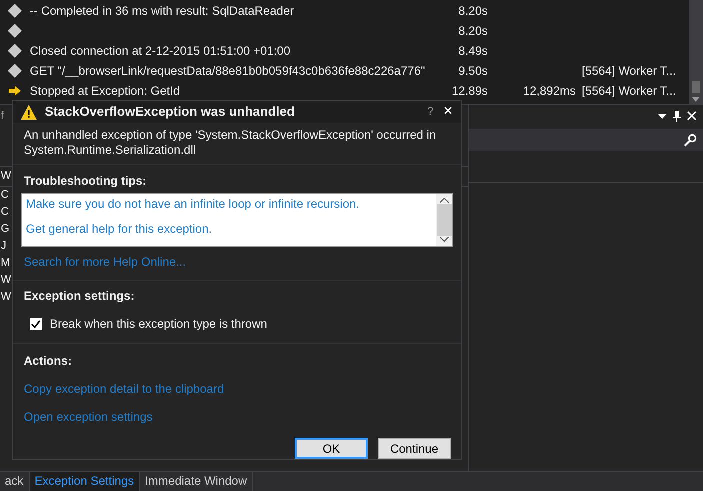 This screenshot has width=703, height=491. What do you see at coordinates (448, 112) in the screenshot?
I see `close-button: ×` at bounding box center [448, 112].